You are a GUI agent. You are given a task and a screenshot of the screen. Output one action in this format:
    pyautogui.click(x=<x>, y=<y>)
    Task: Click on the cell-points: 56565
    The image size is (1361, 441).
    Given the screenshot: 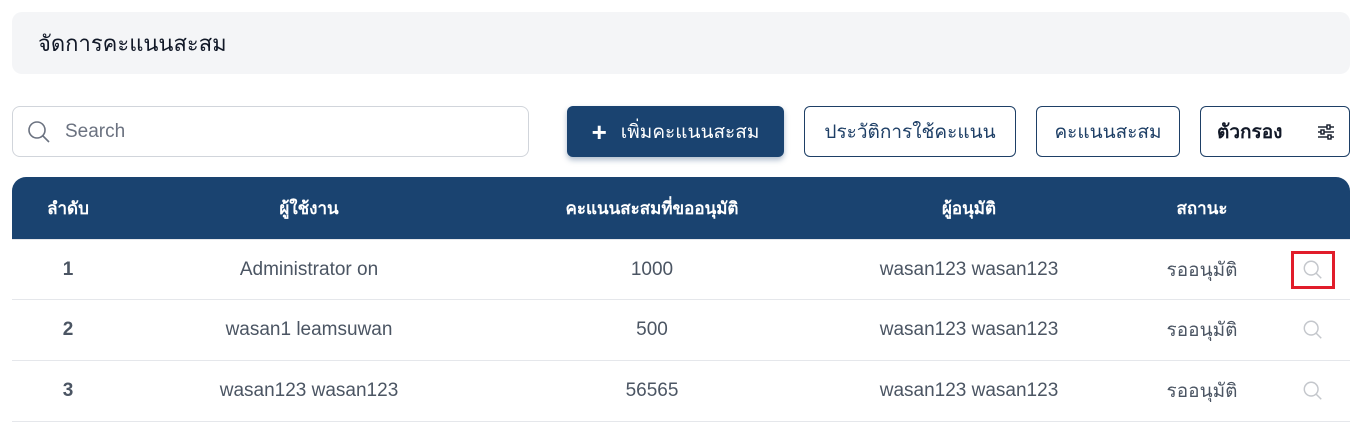 What is the action you would take?
    pyautogui.click(x=652, y=390)
    